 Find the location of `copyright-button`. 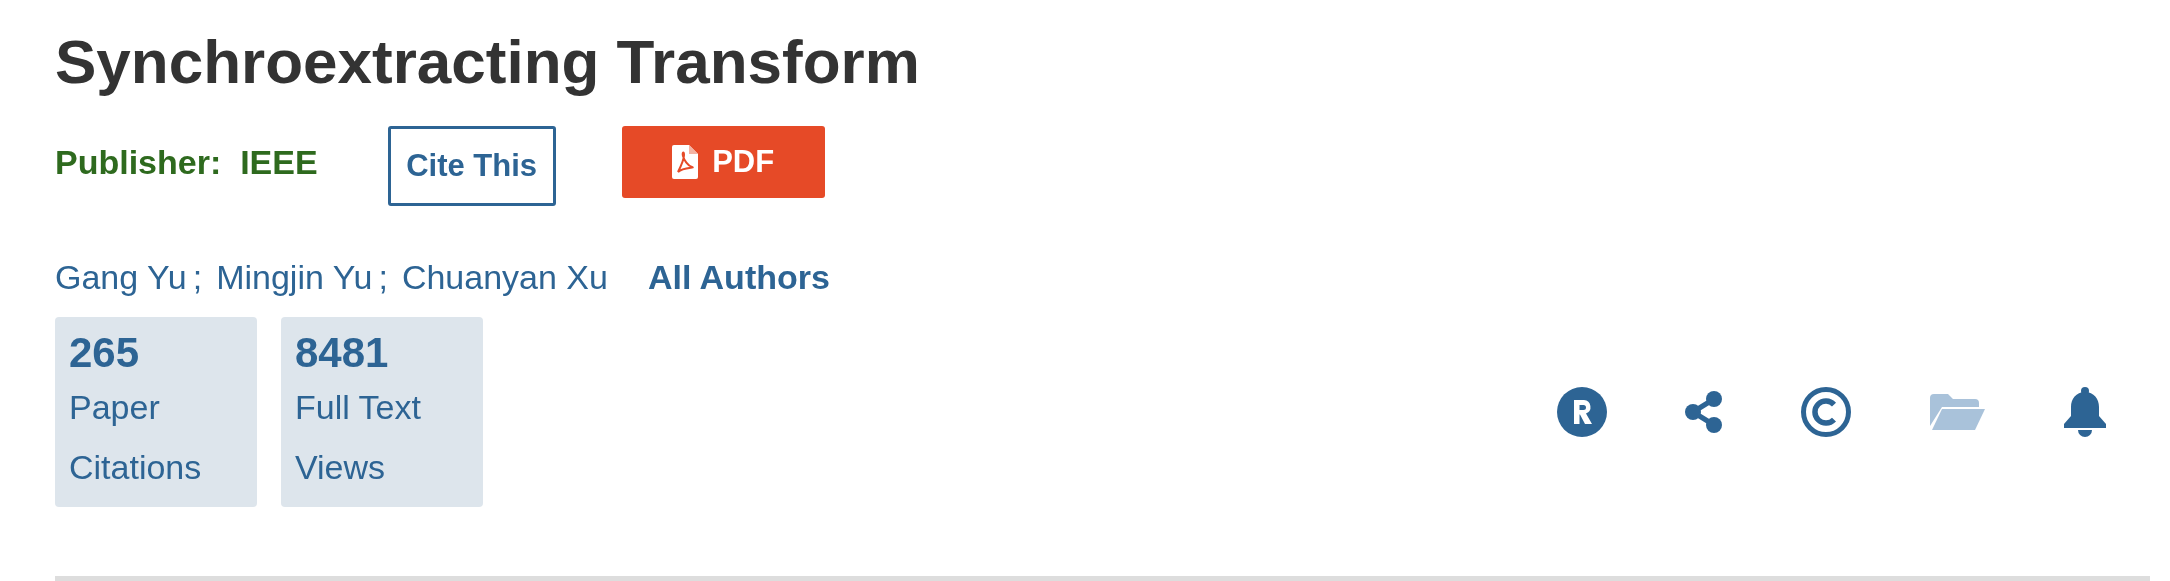

copyright-button is located at coordinates (1826, 412).